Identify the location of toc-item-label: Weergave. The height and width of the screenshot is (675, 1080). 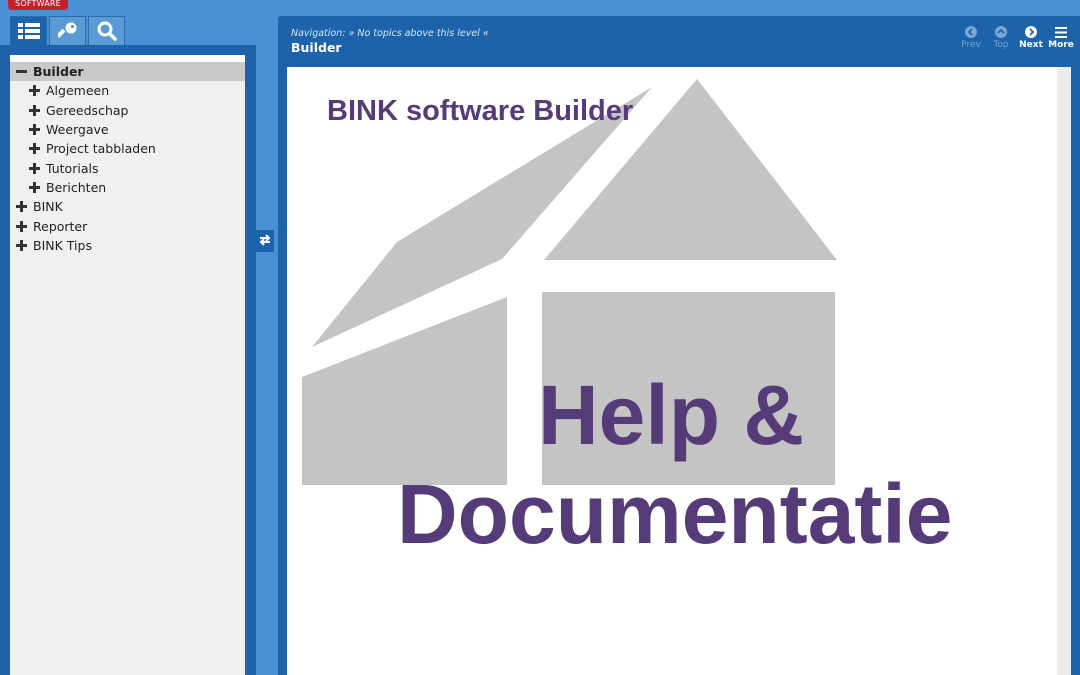
(77, 130).